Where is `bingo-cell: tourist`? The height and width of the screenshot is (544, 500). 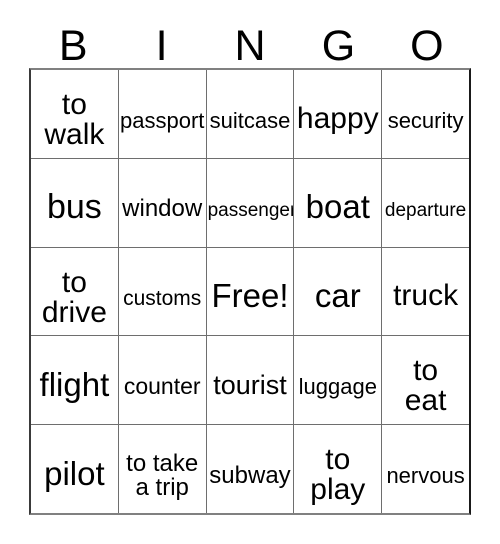 bingo-cell: tourist is located at coordinates (251, 380).